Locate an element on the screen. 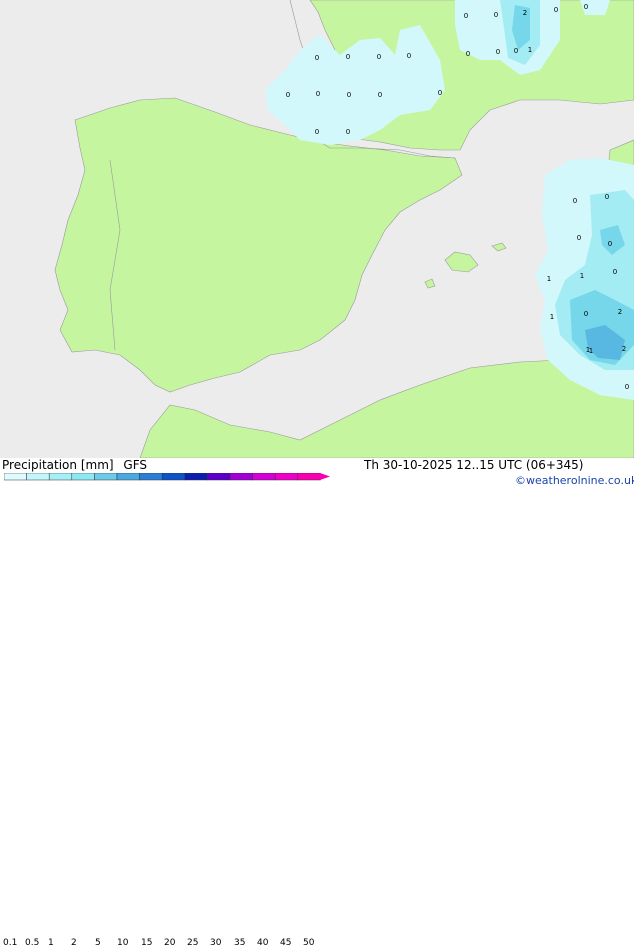 The height and width of the screenshot is (948, 634). colorbar-tick-label: 30 is located at coordinates (216, 943).